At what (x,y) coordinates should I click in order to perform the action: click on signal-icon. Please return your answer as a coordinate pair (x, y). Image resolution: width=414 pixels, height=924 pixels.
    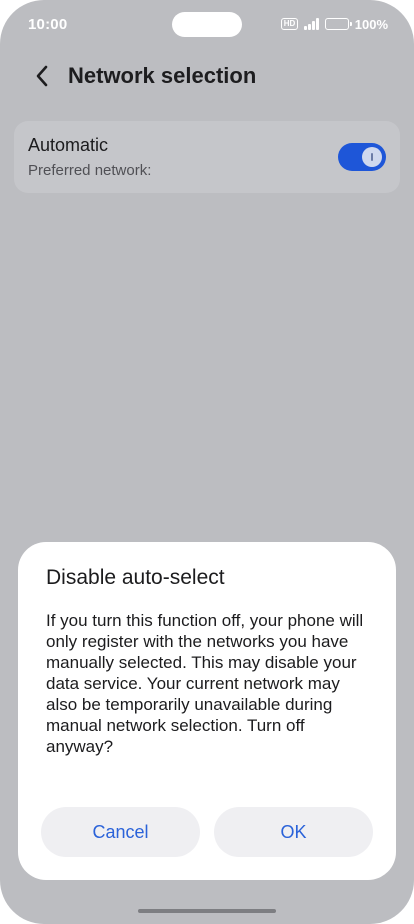
    Looking at the image, I should click on (311, 24).